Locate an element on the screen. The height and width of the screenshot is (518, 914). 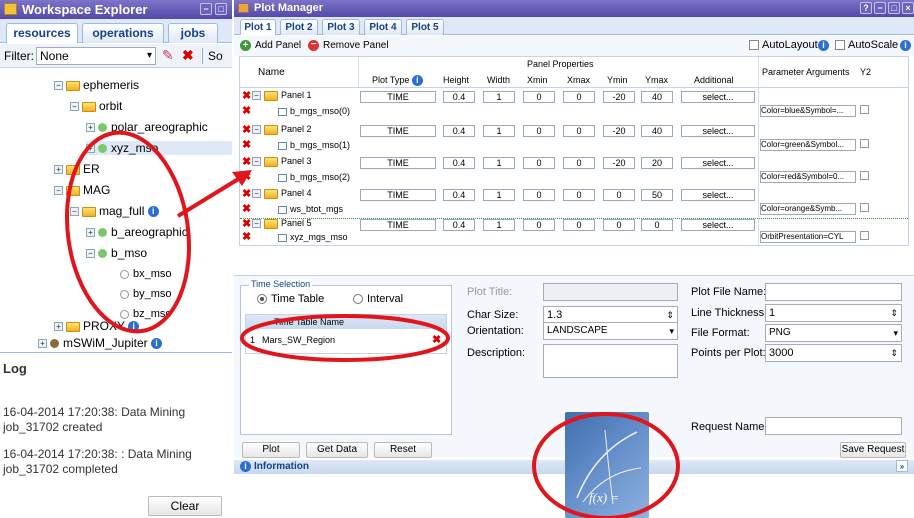
tree-item-xyz-mso: + xyz_mso is located at coordinates (159, 148).